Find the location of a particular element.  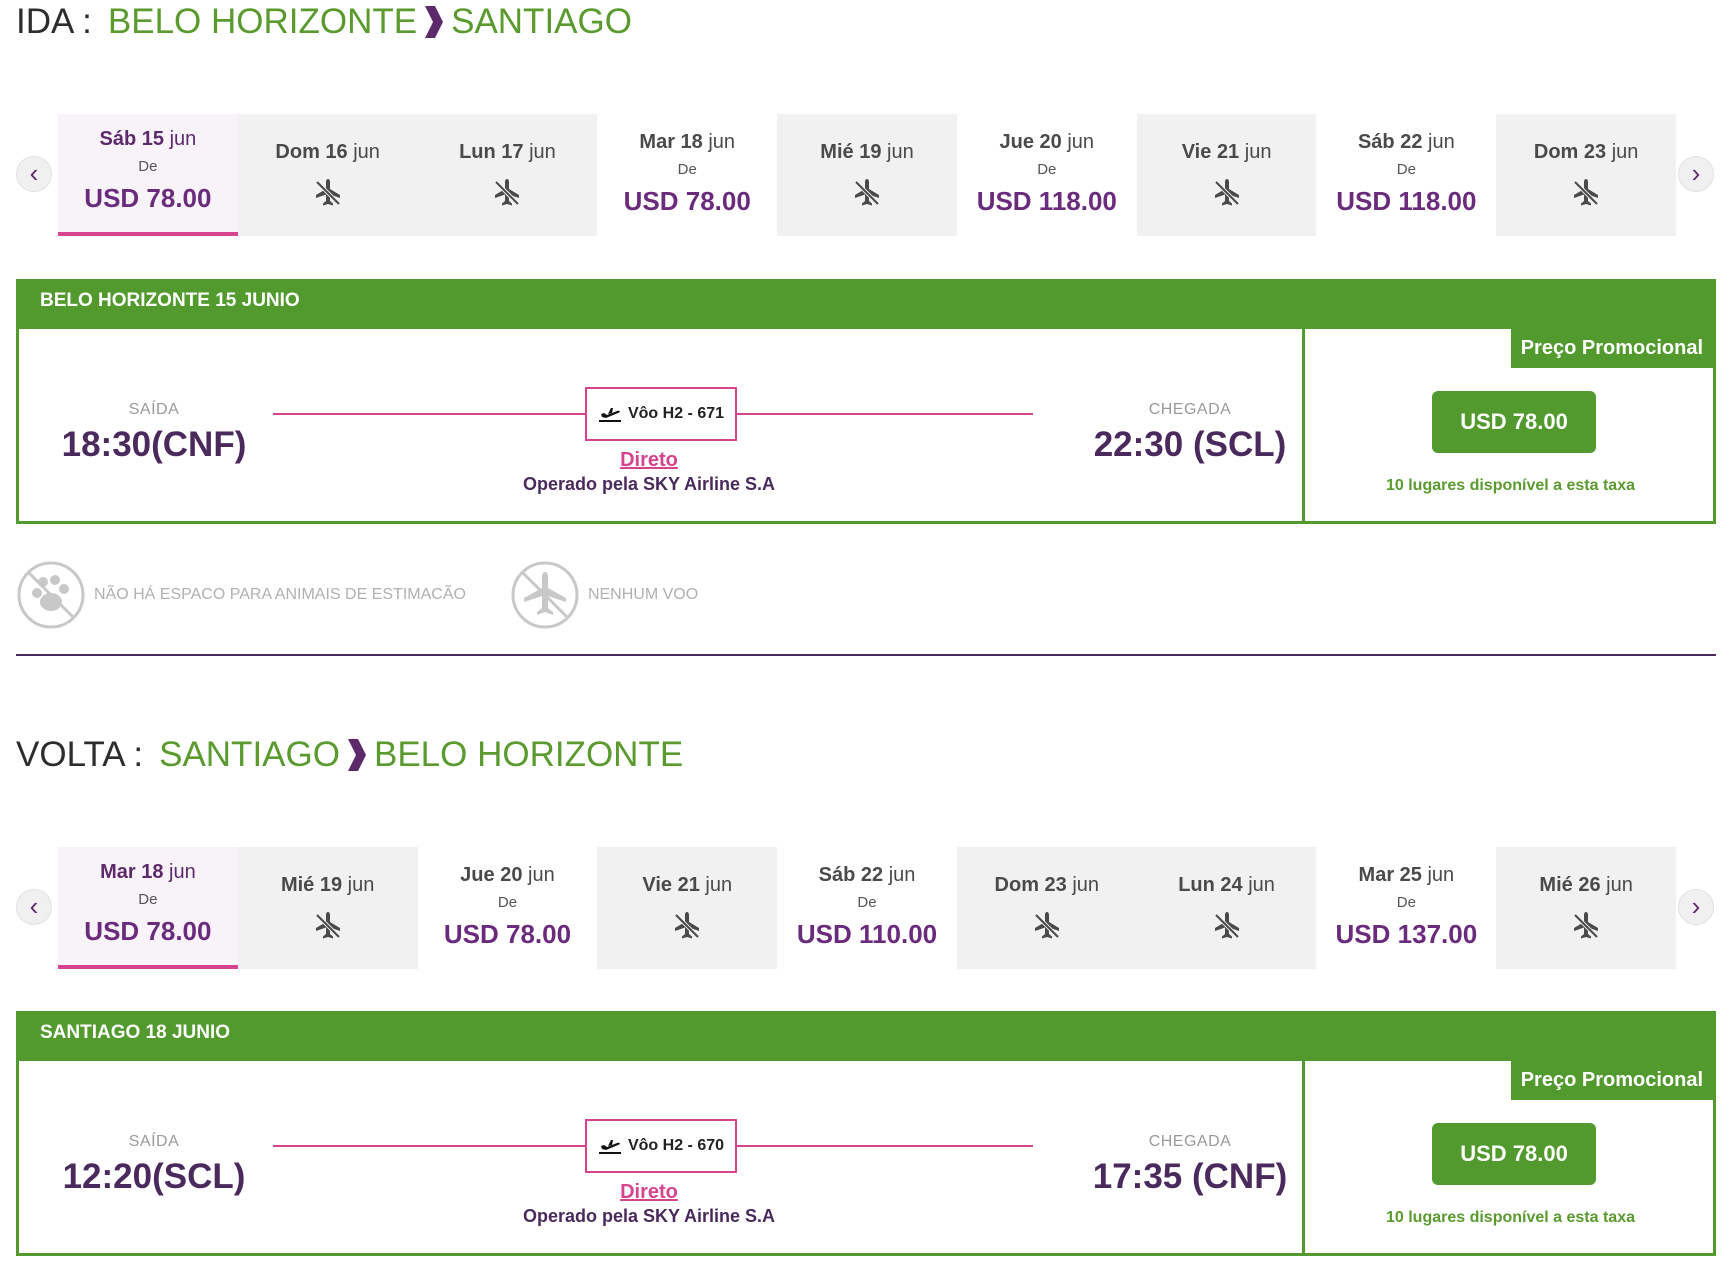

outbound-next-dates-button: › is located at coordinates (1696, 174).